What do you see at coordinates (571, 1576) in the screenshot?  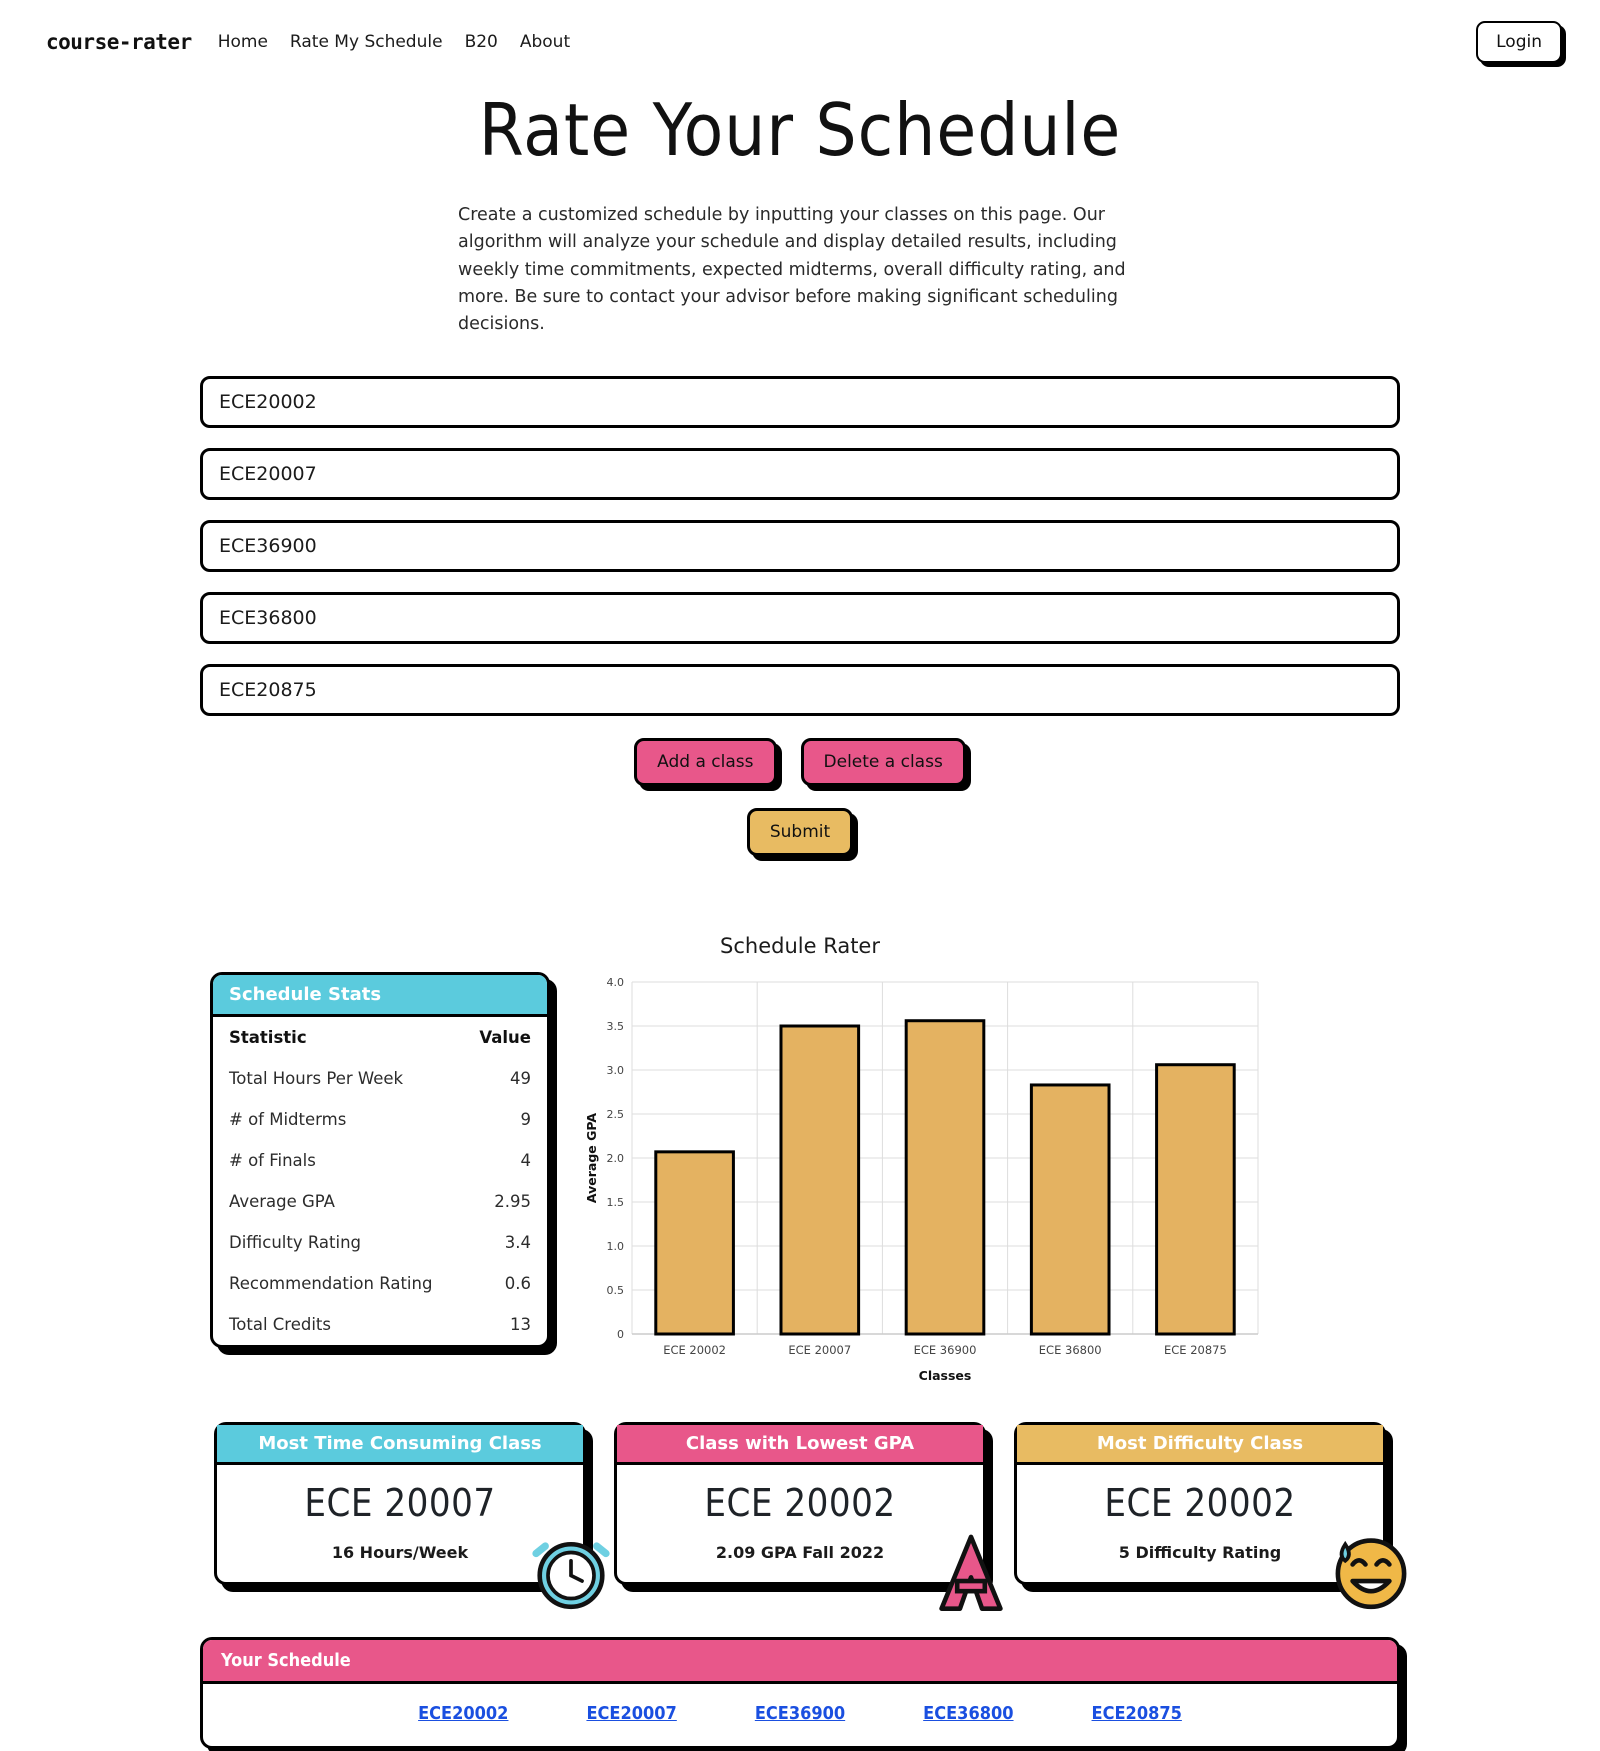 I see `alarm-clock-icon` at bounding box center [571, 1576].